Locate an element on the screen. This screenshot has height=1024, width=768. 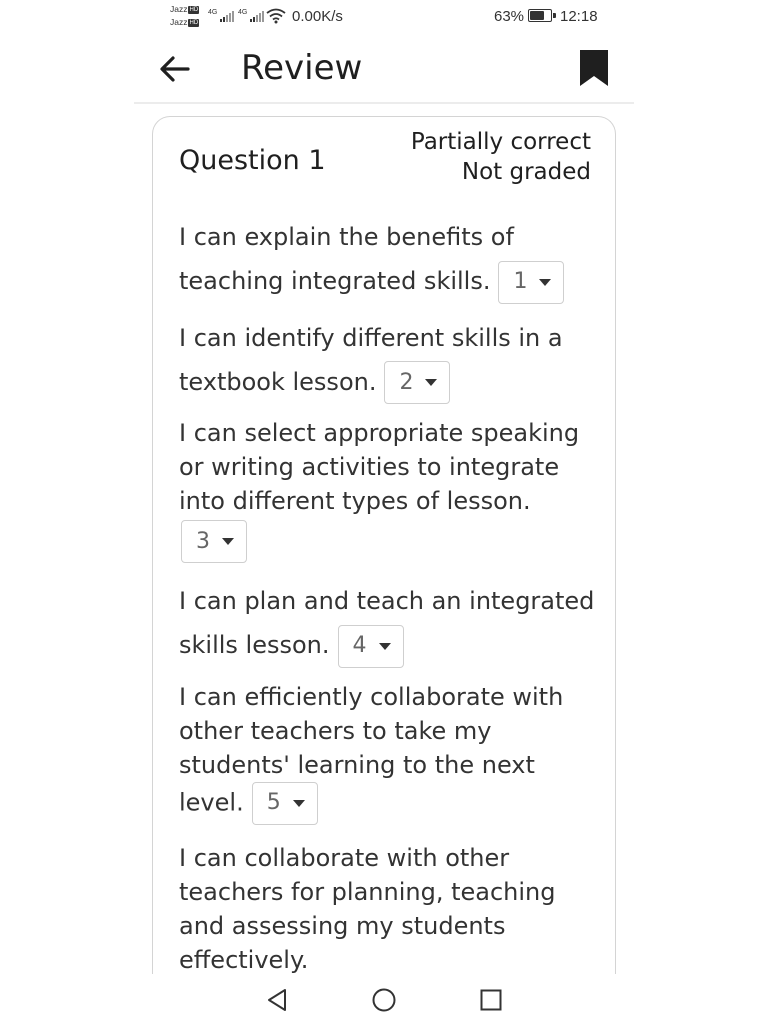
battery-percent: 63% is located at coordinates (509, 16).